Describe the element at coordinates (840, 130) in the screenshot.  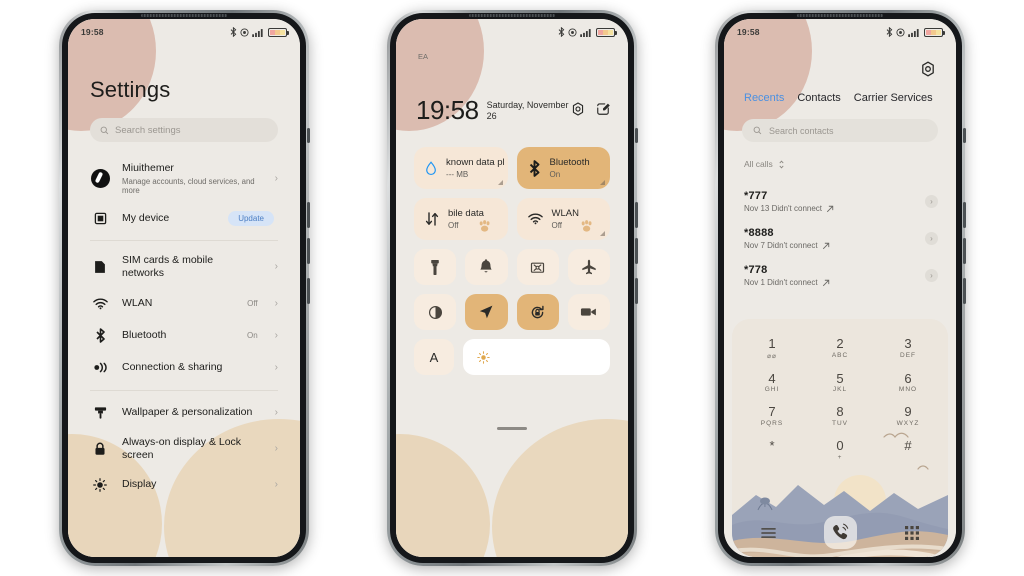
I see `search-contacts-input: Search contacts` at that location.